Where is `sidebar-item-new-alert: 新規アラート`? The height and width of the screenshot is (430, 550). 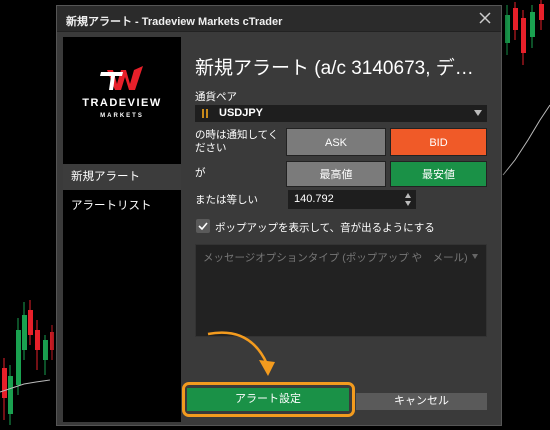 sidebar-item-new-alert: 新規アラート is located at coordinates (122, 177).